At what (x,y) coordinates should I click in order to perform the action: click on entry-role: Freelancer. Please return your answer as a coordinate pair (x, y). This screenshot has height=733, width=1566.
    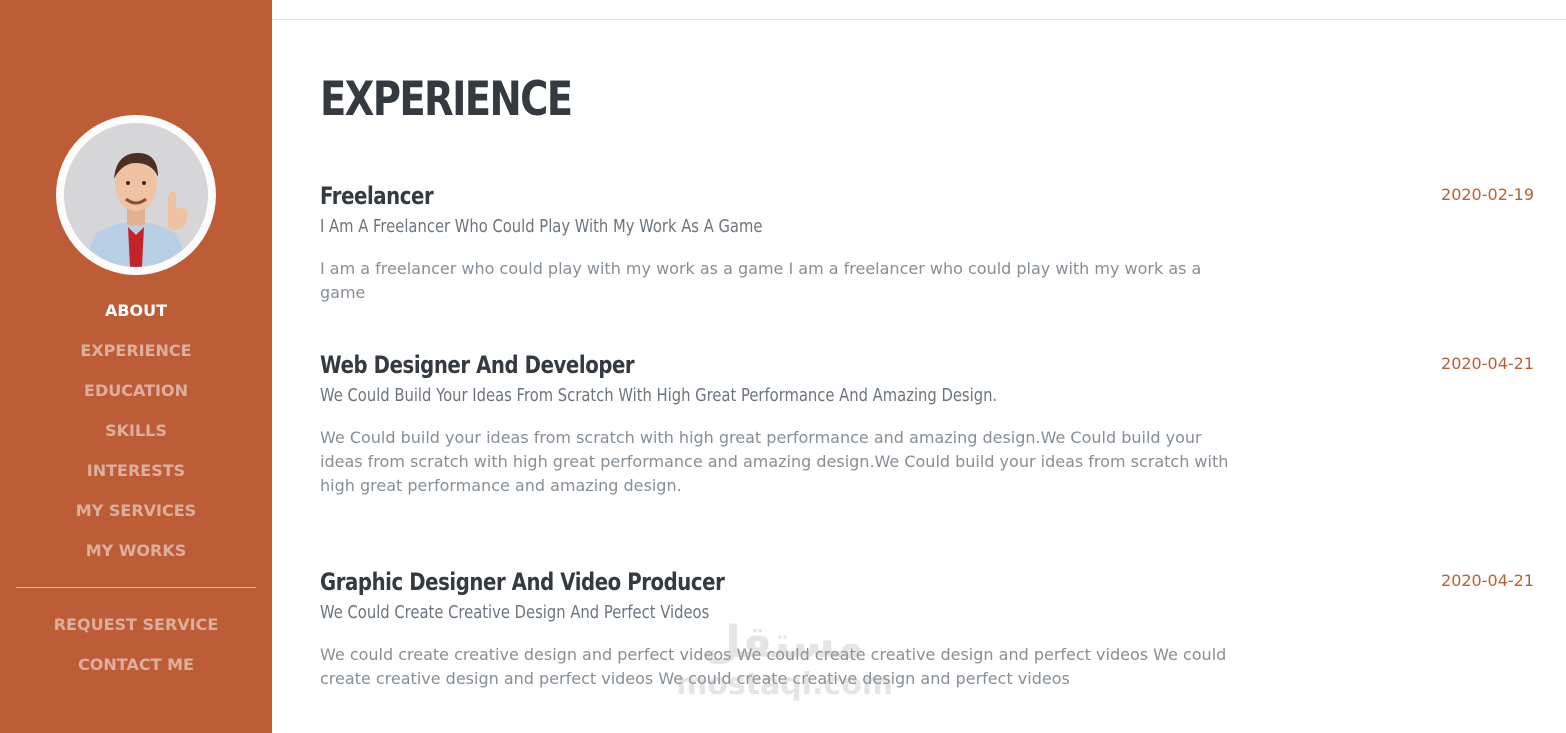
    Looking at the image, I should click on (377, 196).